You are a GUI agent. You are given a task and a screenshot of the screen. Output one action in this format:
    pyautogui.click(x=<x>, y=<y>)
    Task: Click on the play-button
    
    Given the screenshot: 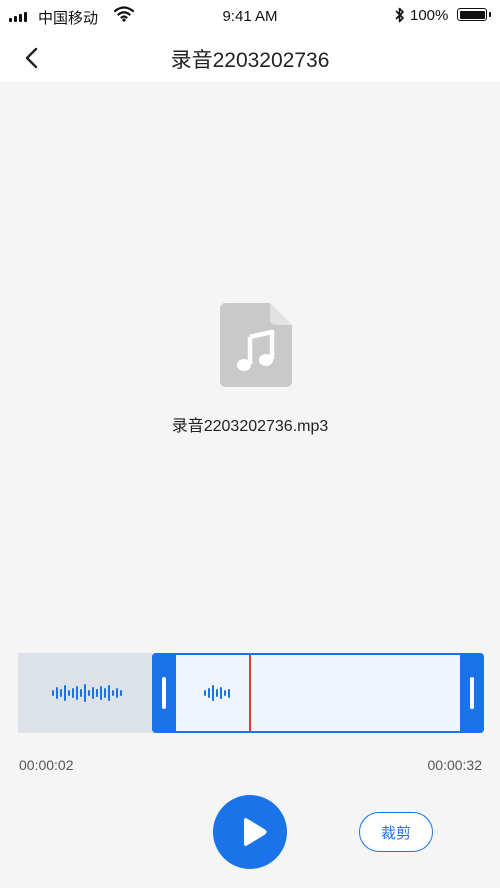 What is the action you would take?
    pyautogui.click(x=250, y=832)
    